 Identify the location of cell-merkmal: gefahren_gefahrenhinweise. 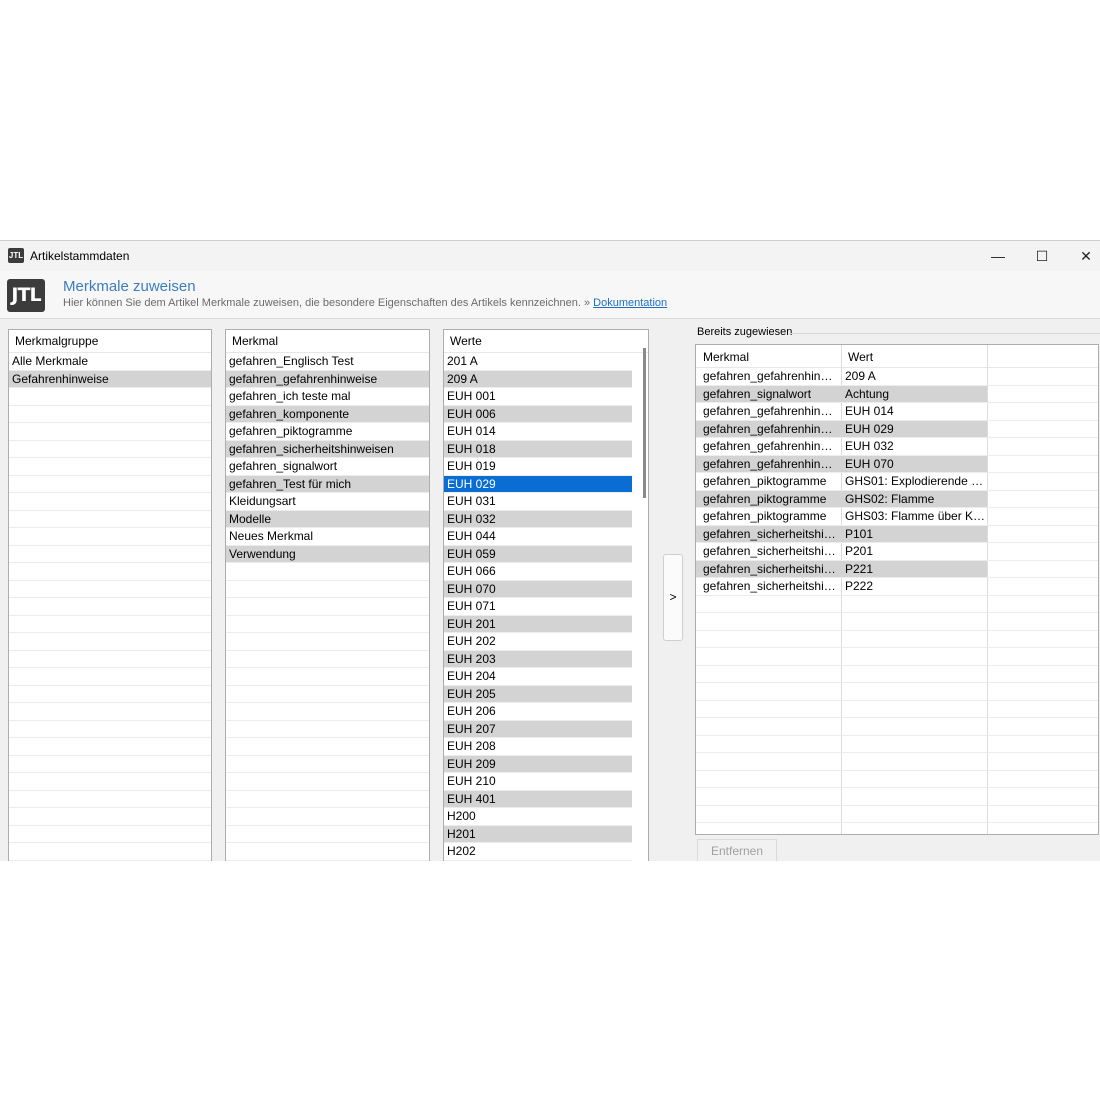
(772, 428).